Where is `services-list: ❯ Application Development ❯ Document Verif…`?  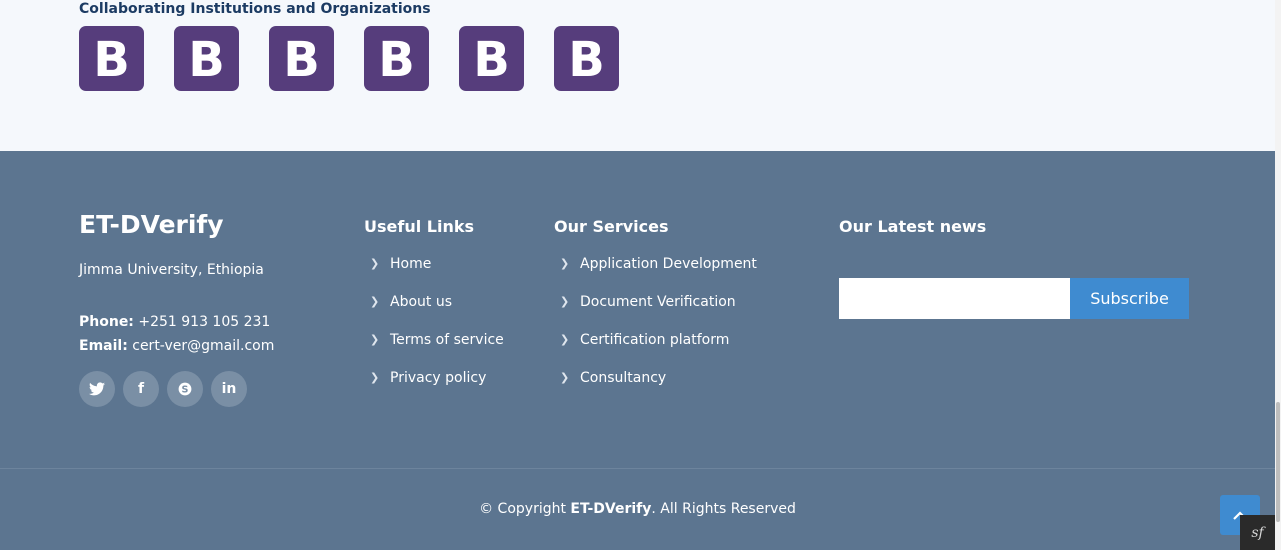 services-list: ❯ Application Development ❯ Document Verif… is located at coordinates (655, 331).